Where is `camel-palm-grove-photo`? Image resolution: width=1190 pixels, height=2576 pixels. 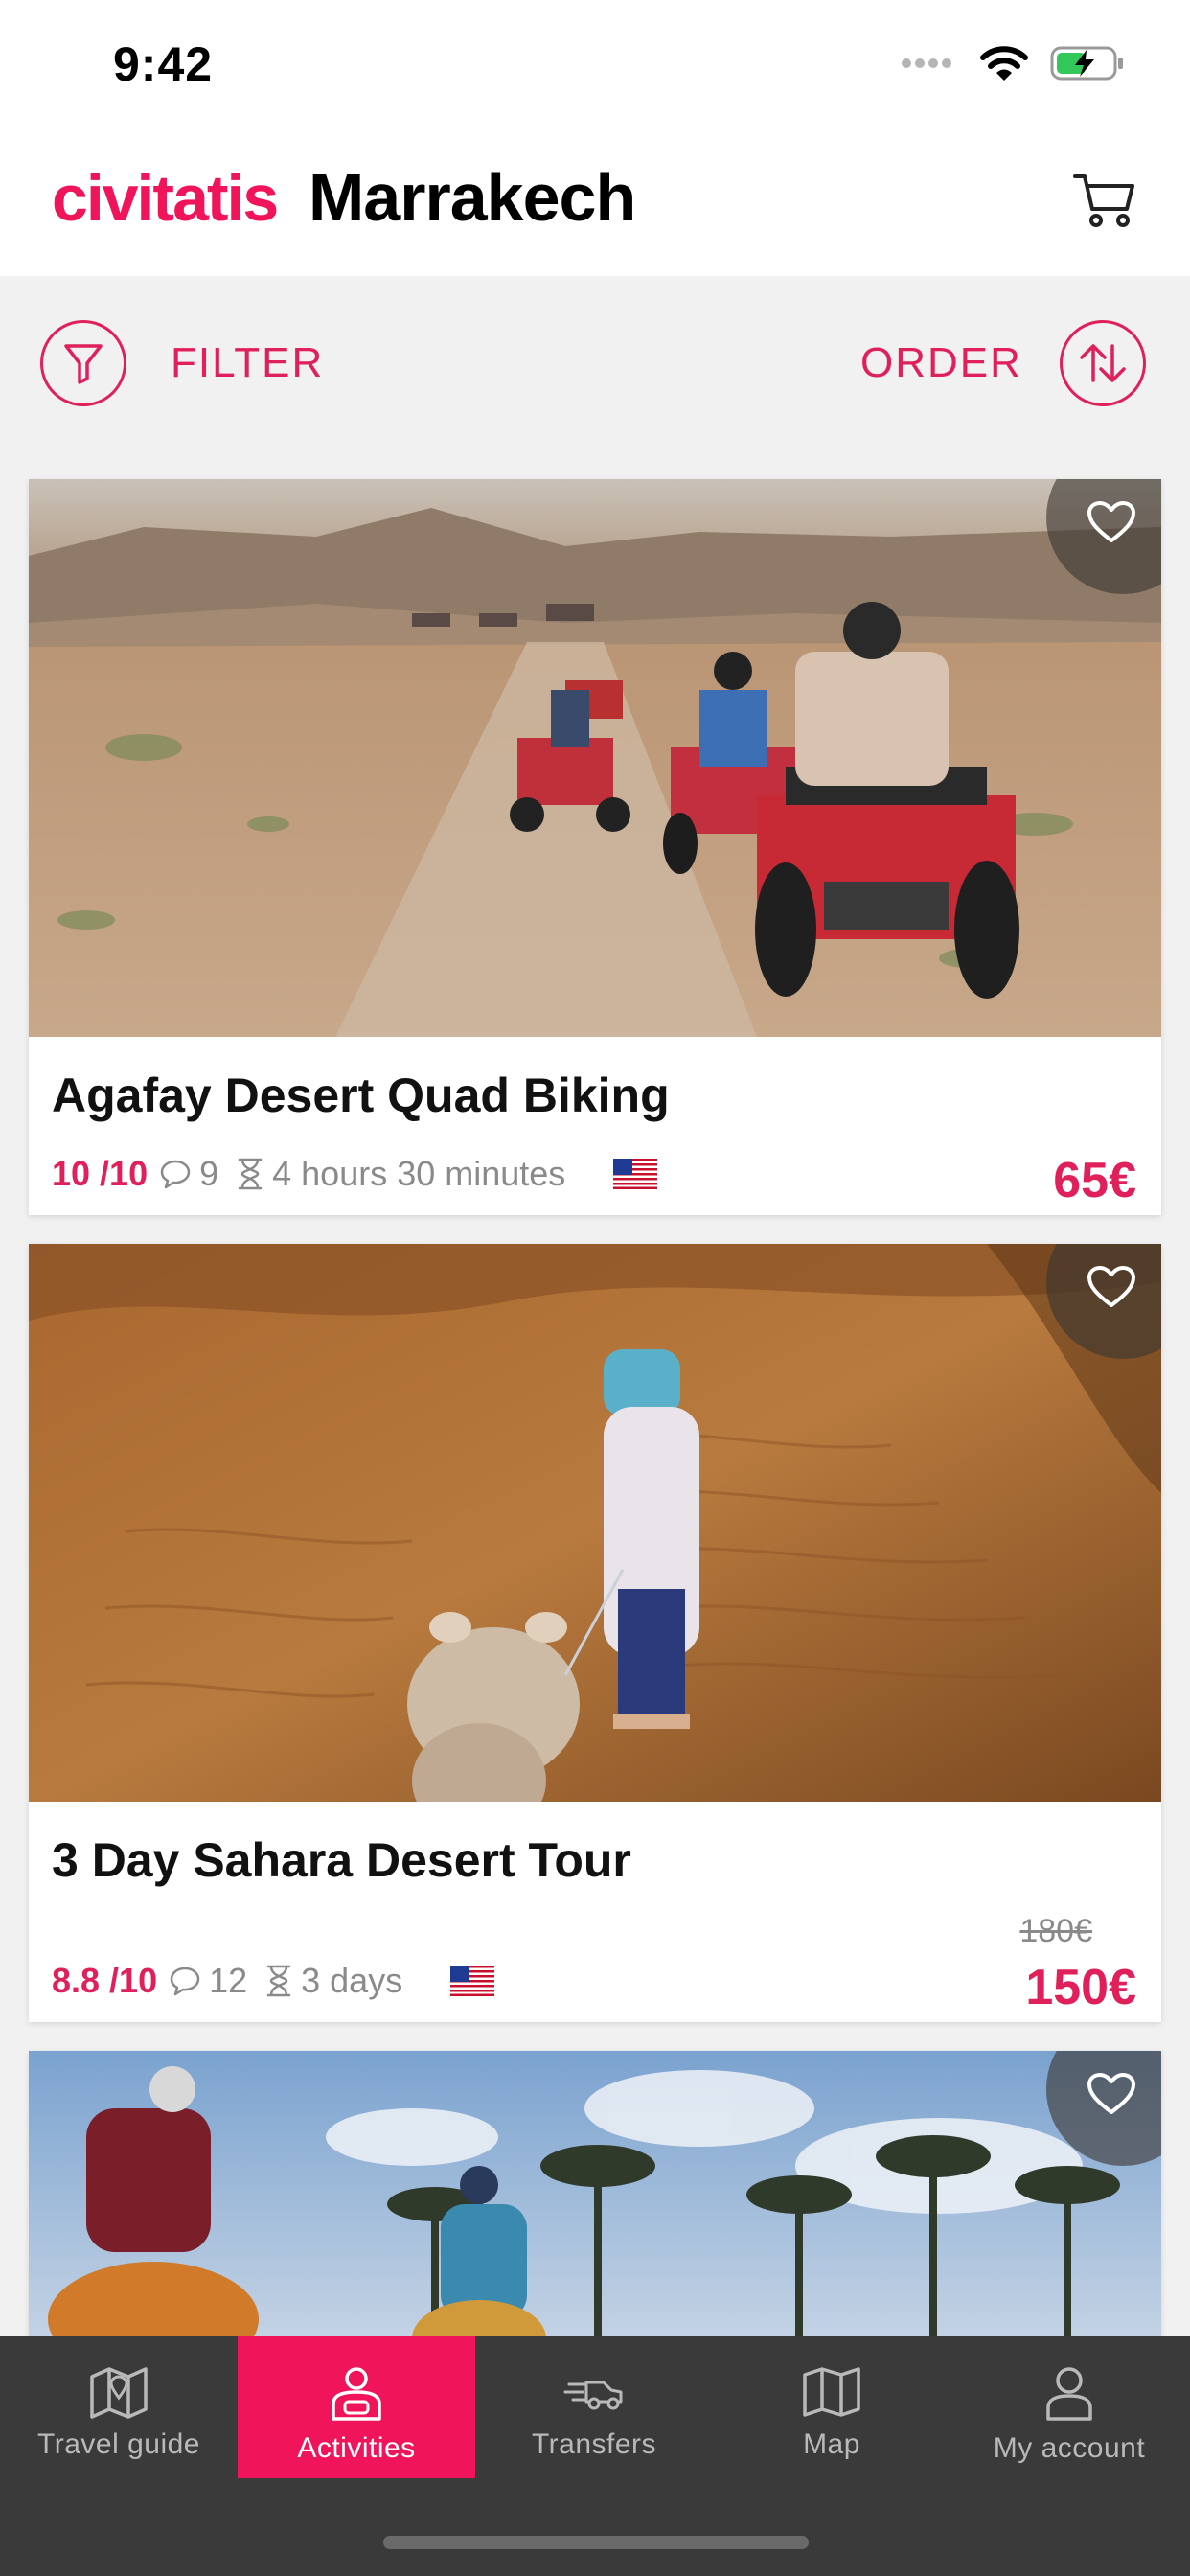
camel-palm-grove-photo is located at coordinates (595, 2204).